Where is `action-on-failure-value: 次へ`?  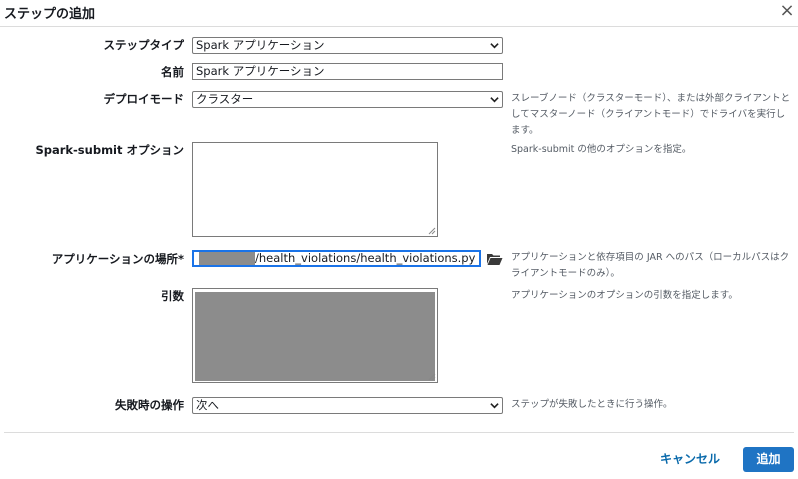 action-on-failure-value: 次へ is located at coordinates (207, 405).